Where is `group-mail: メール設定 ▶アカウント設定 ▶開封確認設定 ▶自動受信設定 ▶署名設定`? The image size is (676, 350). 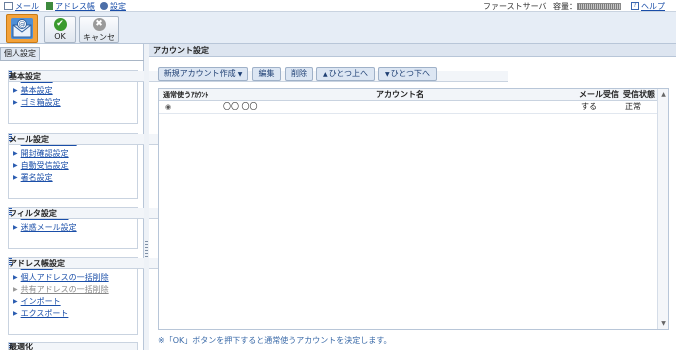
group-mail: メール設定 ▶アカウント設定 ▶開封確認設定 ▶自動受信設定 ▶署名設定 is located at coordinates (258, 166).